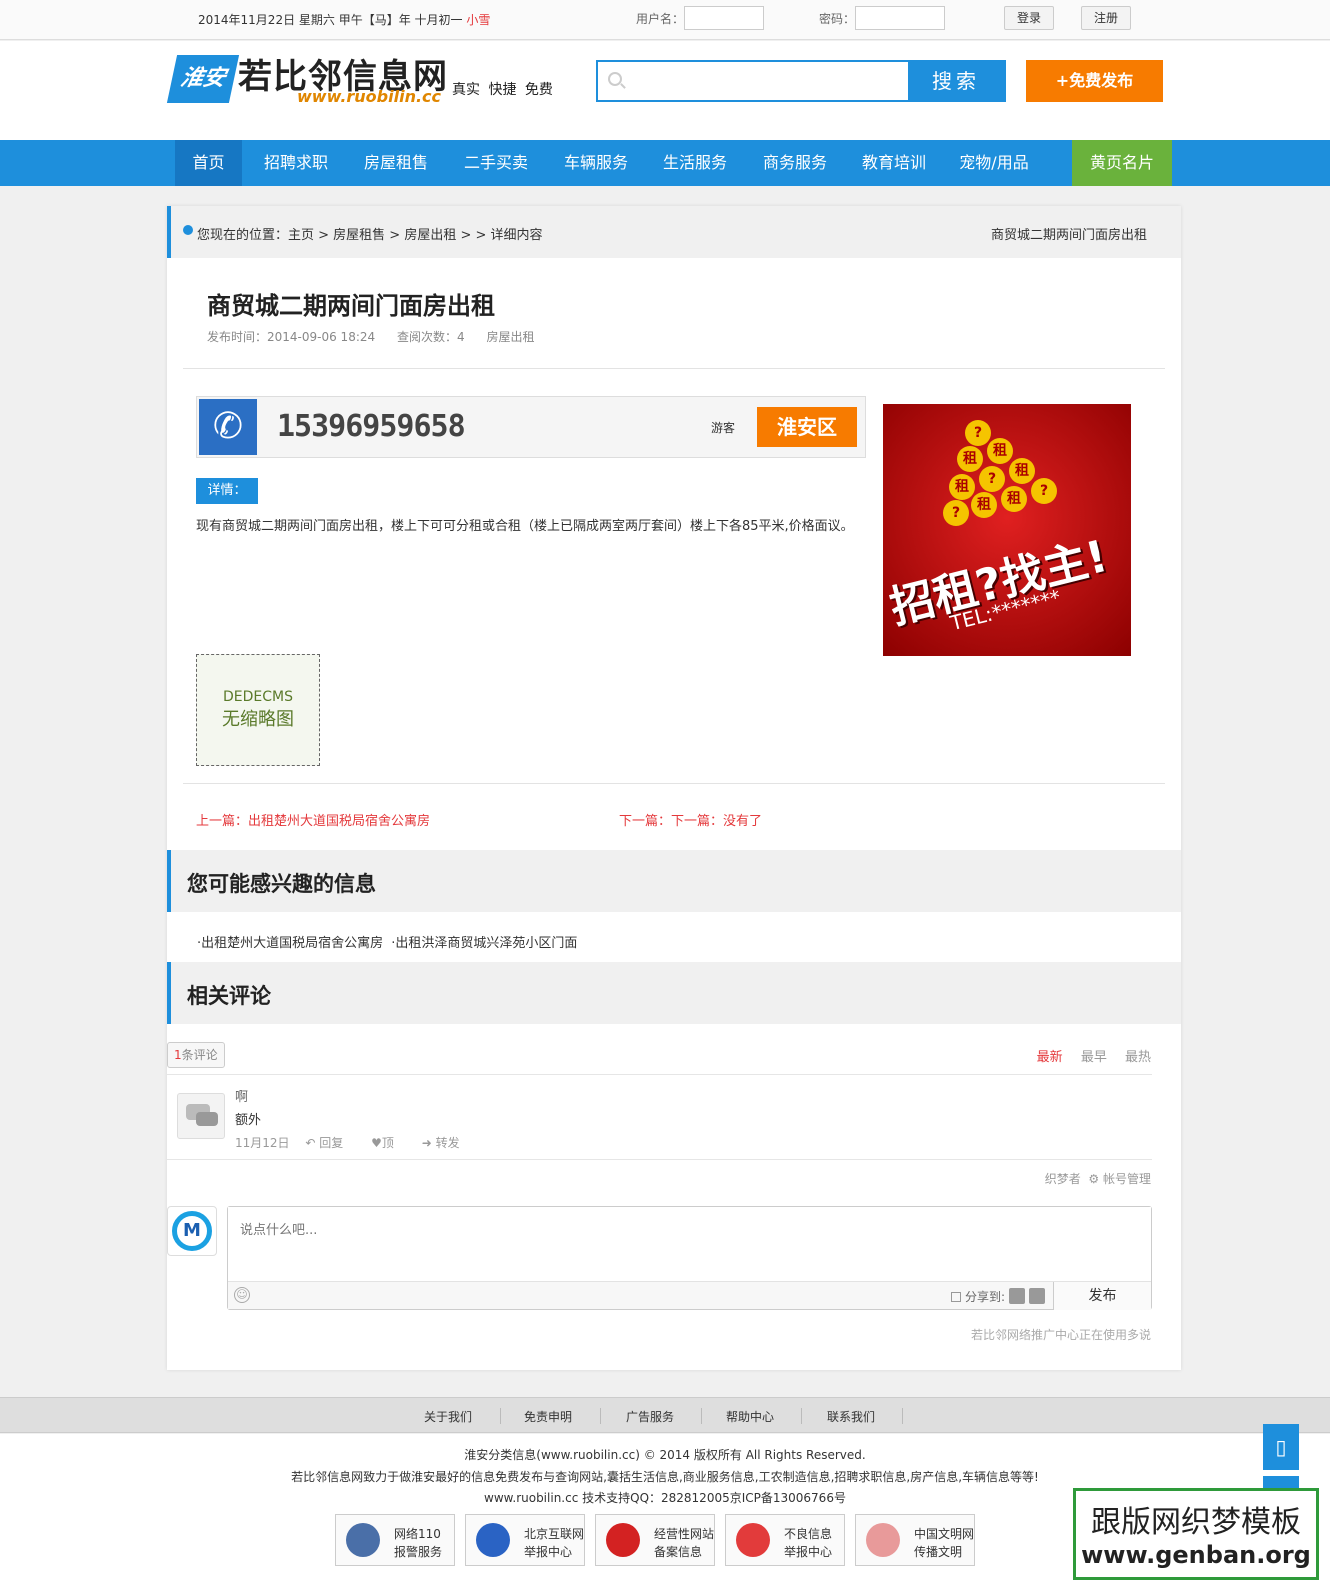  What do you see at coordinates (1122, 163) in the screenshot?
I see `nav-item-yellowpages: 黄页名片` at bounding box center [1122, 163].